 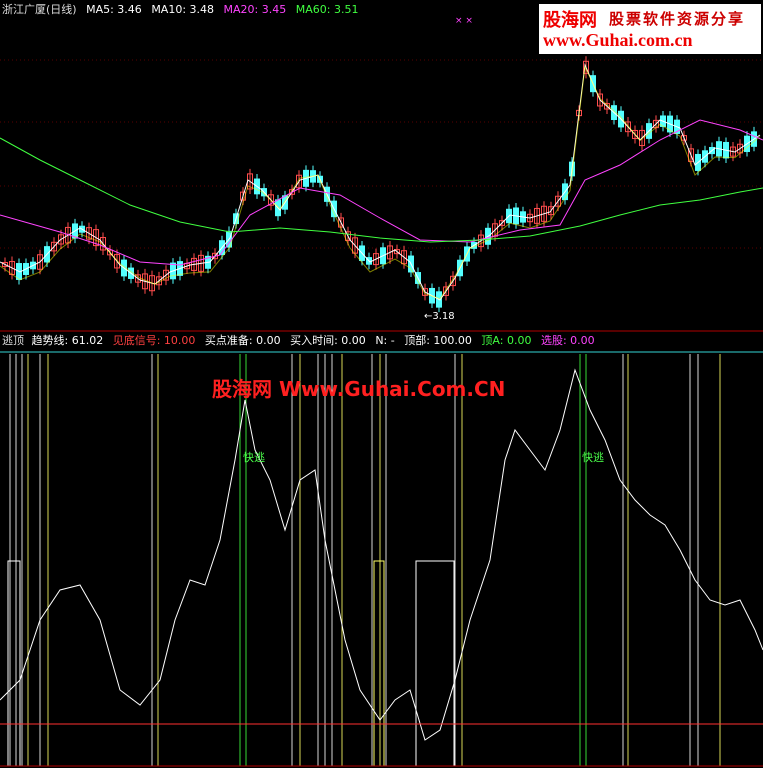 What do you see at coordinates (464, 21) in the screenshot?
I see `signal-marks: × ×` at bounding box center [464, 21].